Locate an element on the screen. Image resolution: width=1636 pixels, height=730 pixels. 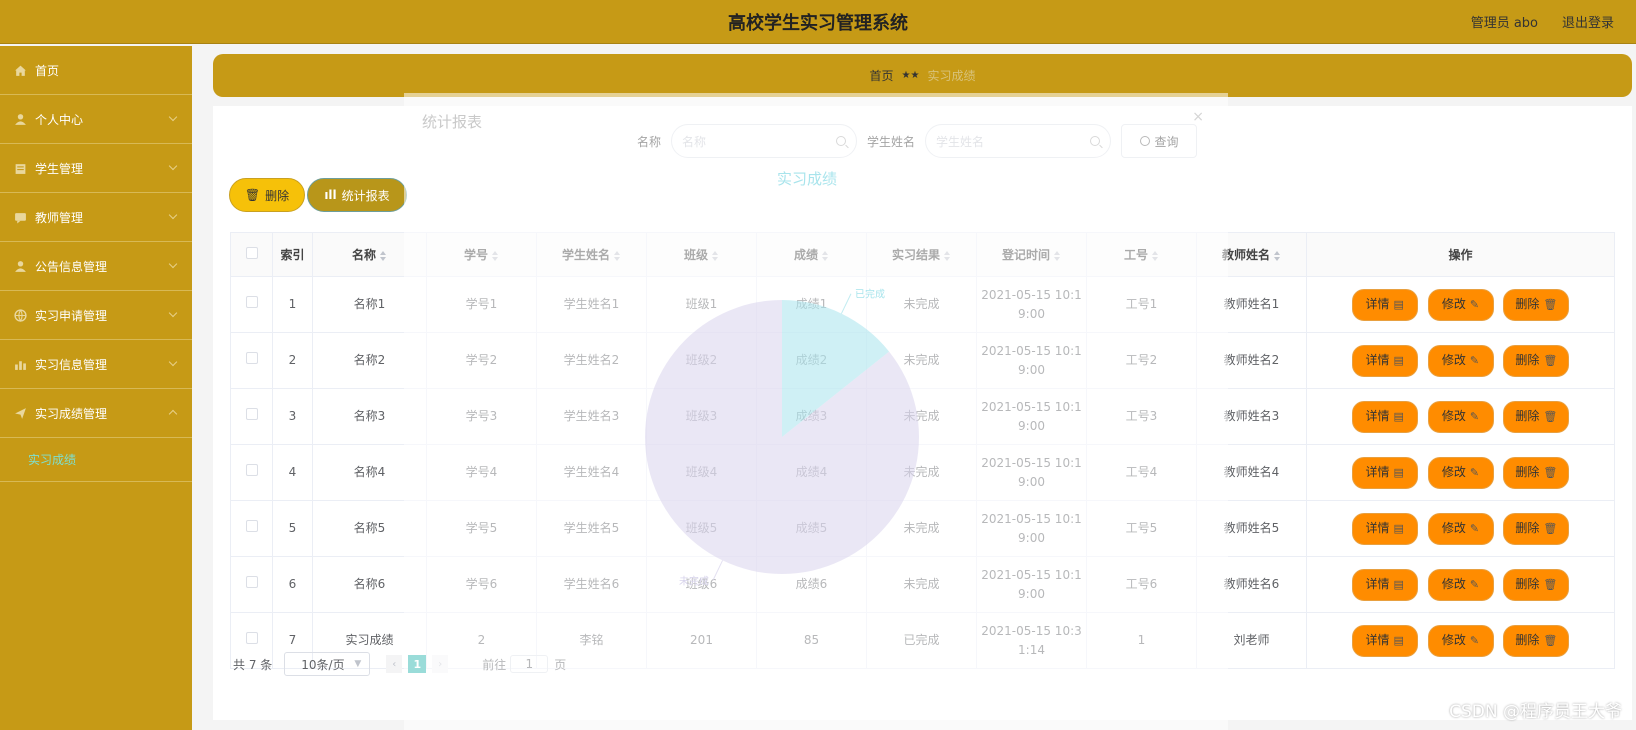
cell-text: 6 is located at coordinates (292, 584).